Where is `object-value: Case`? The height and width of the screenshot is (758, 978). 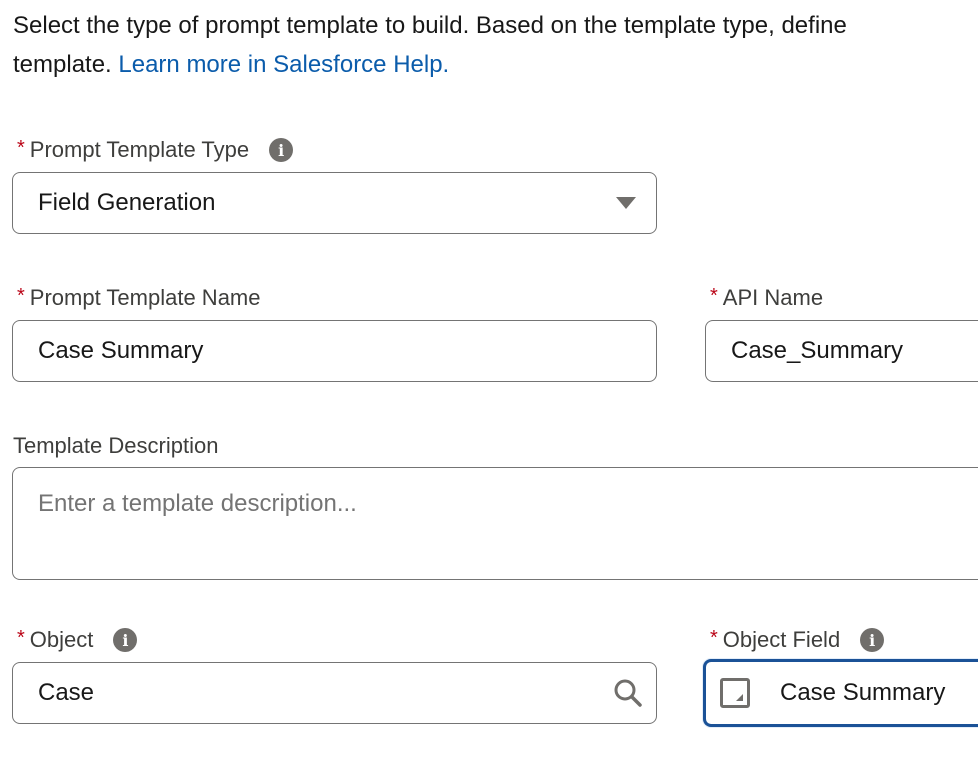
object-value: Case is located at coordinates (66, 692).